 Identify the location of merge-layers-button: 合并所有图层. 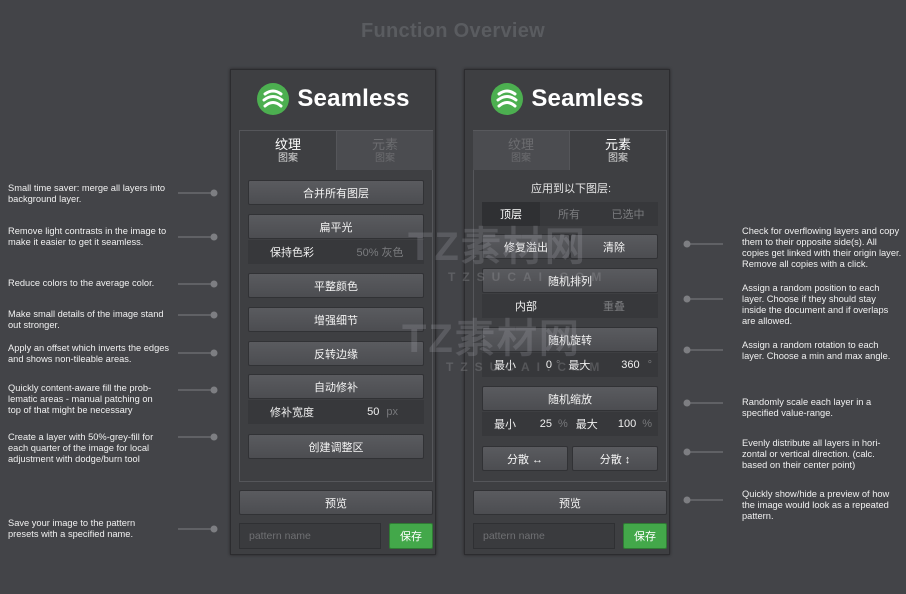
(336, 192).